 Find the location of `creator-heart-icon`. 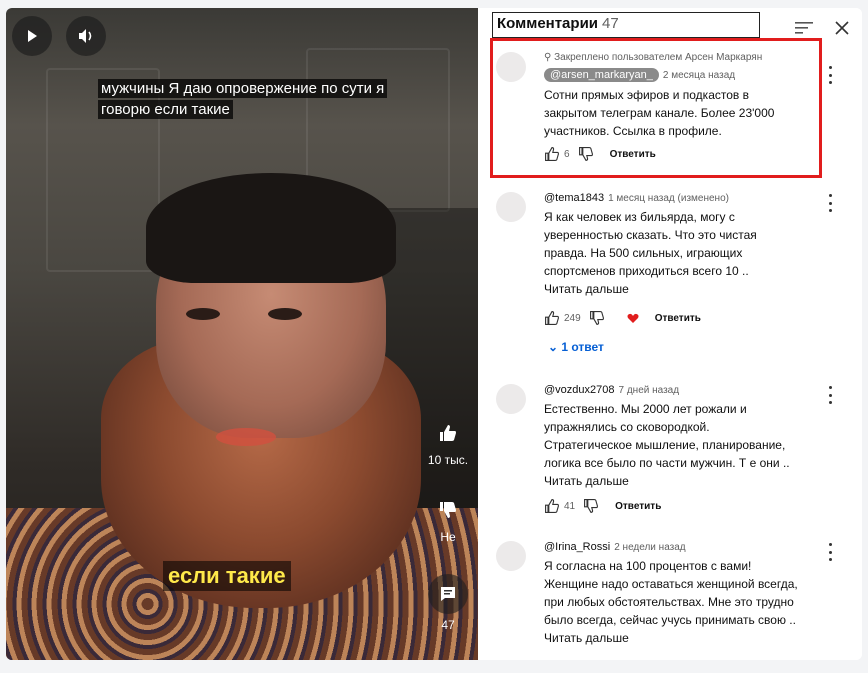

creator-heart-icon is located at coordinates (633, 318).